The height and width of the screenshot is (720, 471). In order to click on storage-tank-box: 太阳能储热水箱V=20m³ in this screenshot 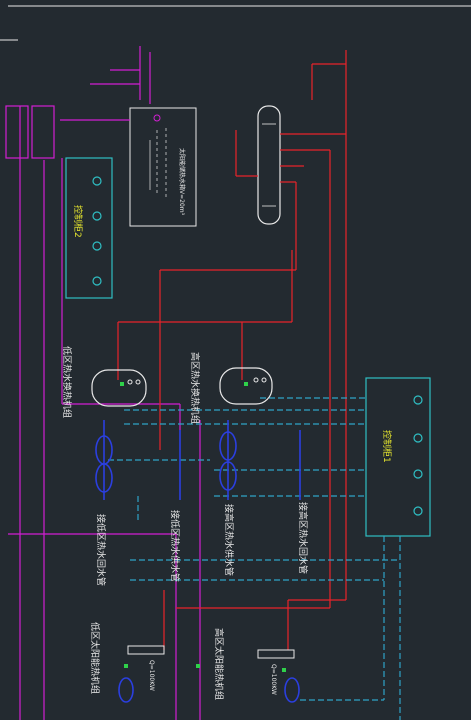, I will do `click(163, 167)`.